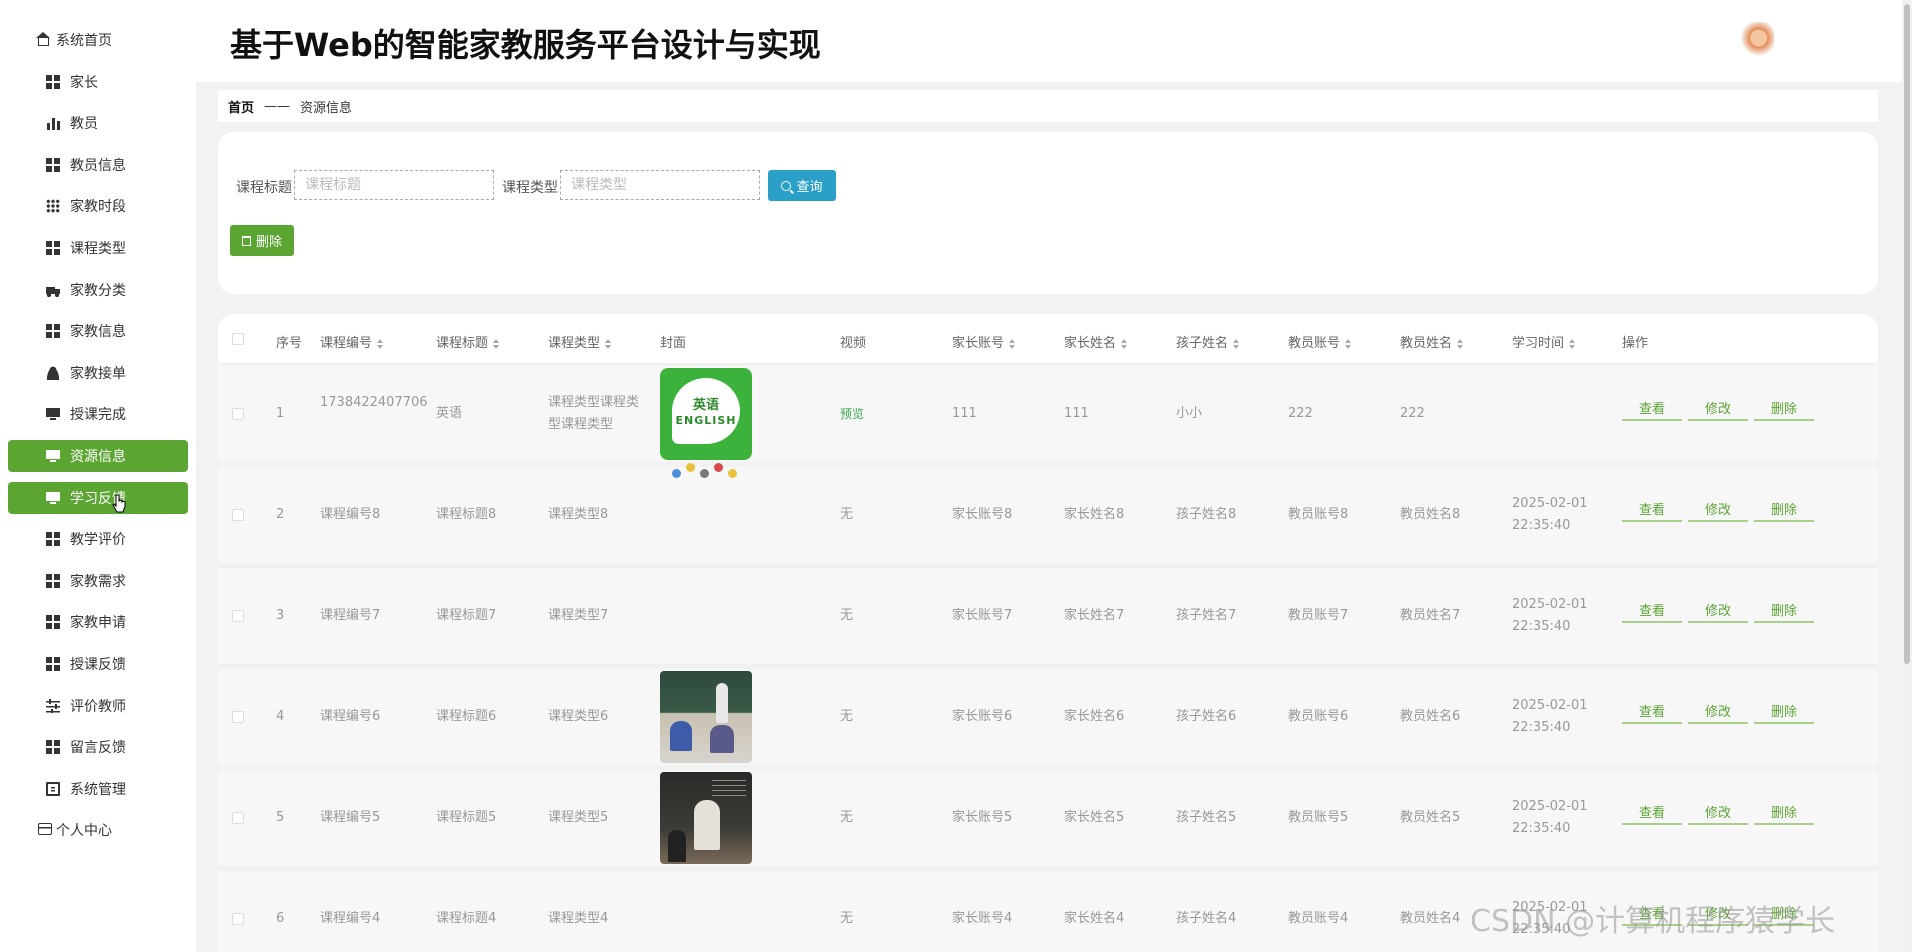 Image resolution: width=1912 pixels, height=952 pixels. I want to click on column-header-label: 学习时间, so click(1538, 343).